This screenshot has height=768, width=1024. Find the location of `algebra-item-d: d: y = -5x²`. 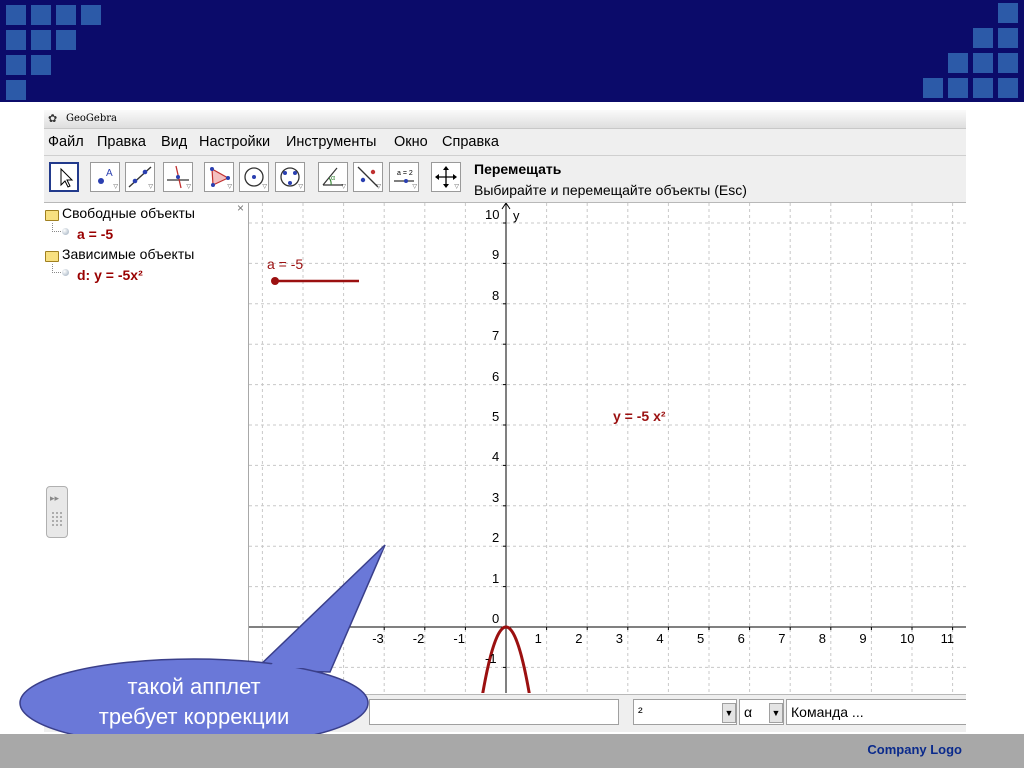

algebra-item-d: d: y = -5x² is located at coordinates (110, 275).